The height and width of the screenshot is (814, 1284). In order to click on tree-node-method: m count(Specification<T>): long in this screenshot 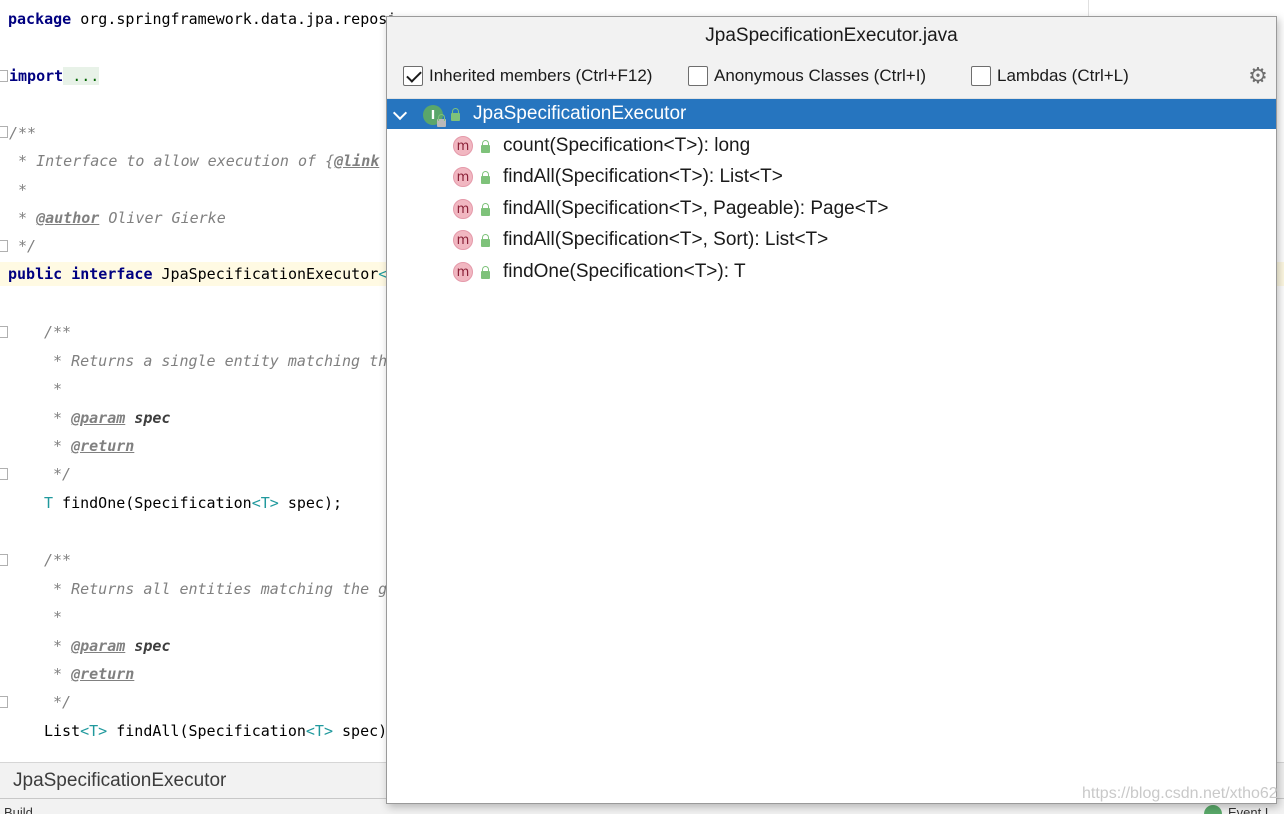, I will do `click(831, 146)`.